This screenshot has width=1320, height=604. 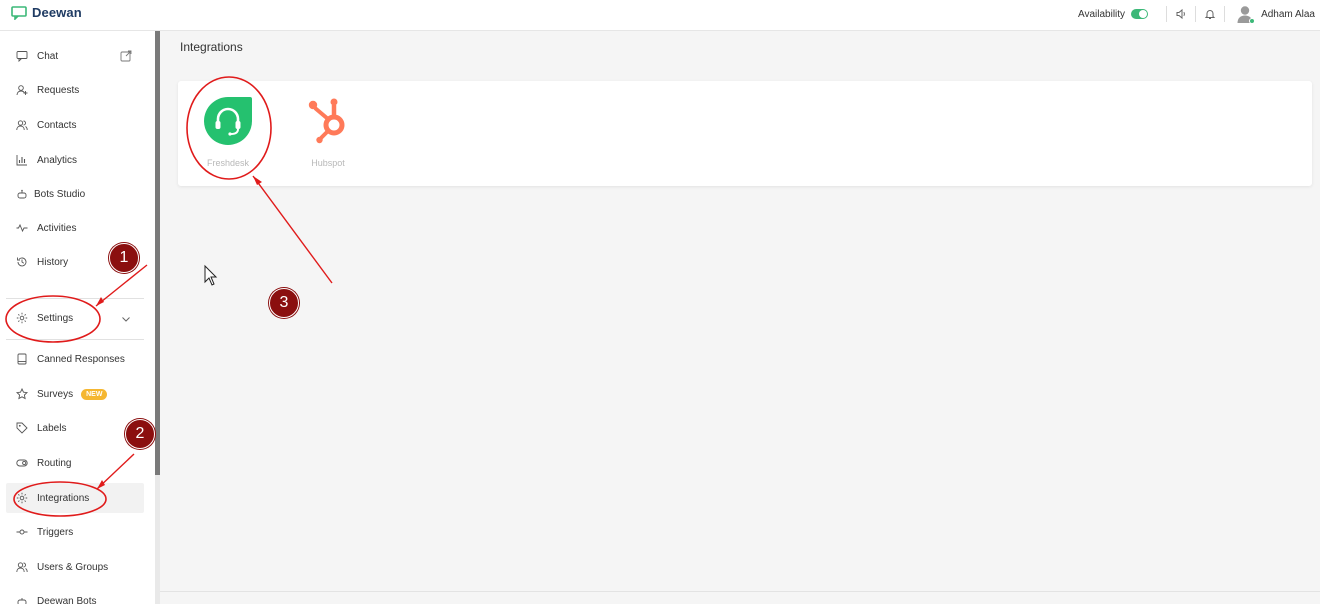 What do you see at coordinates (19, 12) in the screenshot?
I see `chat-logo-icon` at bounding box center [19, 12].